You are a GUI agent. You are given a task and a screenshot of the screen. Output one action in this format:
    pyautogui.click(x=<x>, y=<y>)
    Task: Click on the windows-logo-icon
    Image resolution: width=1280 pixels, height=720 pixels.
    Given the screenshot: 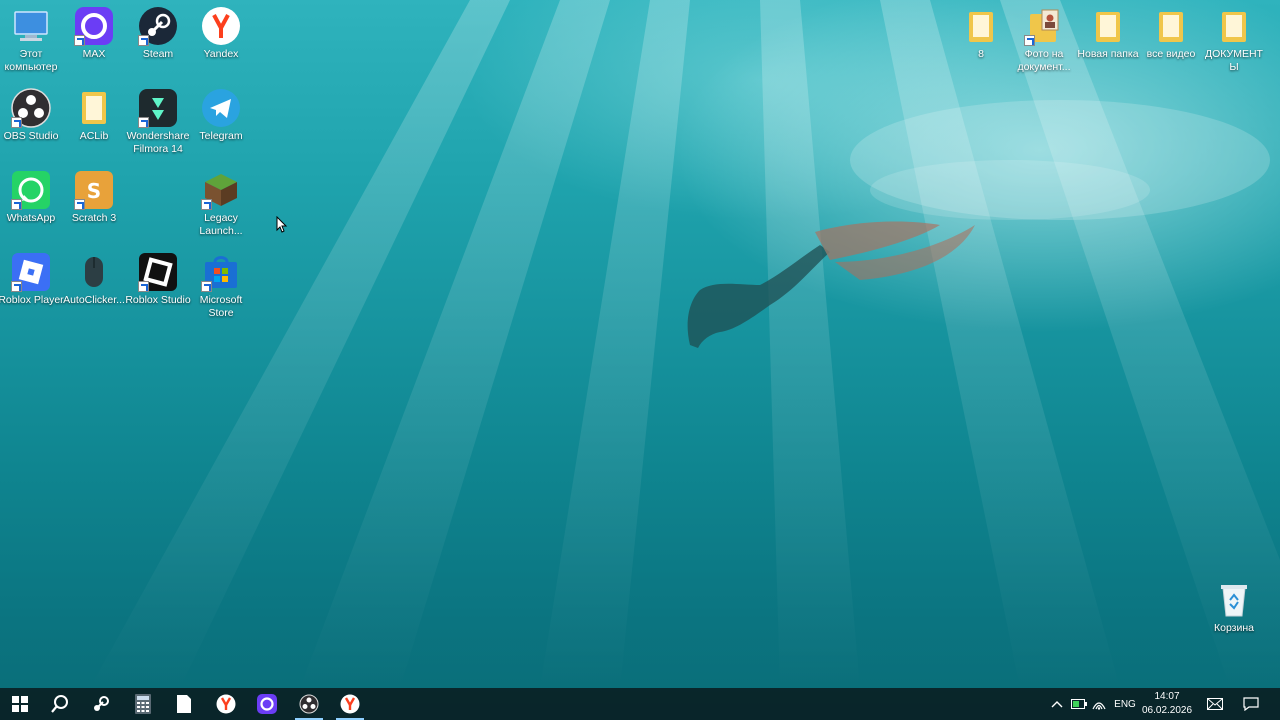 What is the action you would take?
    pyautogui.click(x=20, y=704)
    